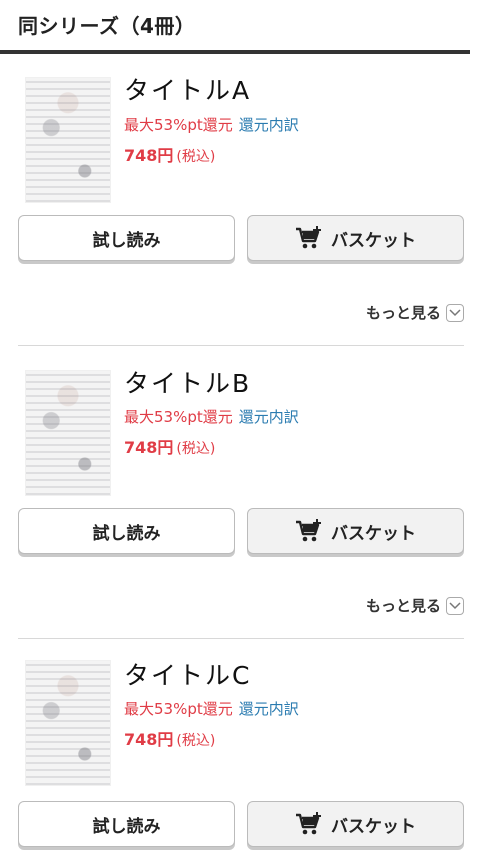  I want to click on book-title: タイトルC, so click(187, 674).